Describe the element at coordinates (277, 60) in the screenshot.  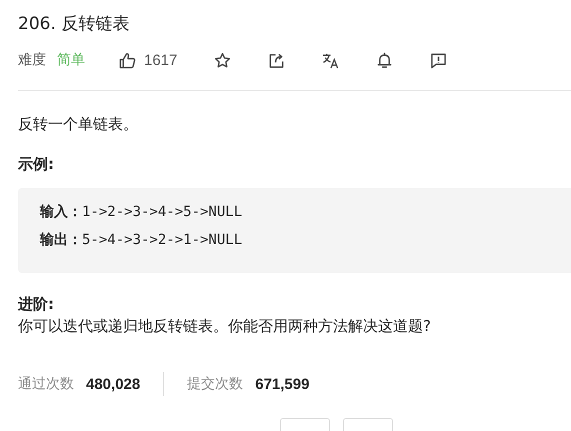
I see `share-icon` at that location.